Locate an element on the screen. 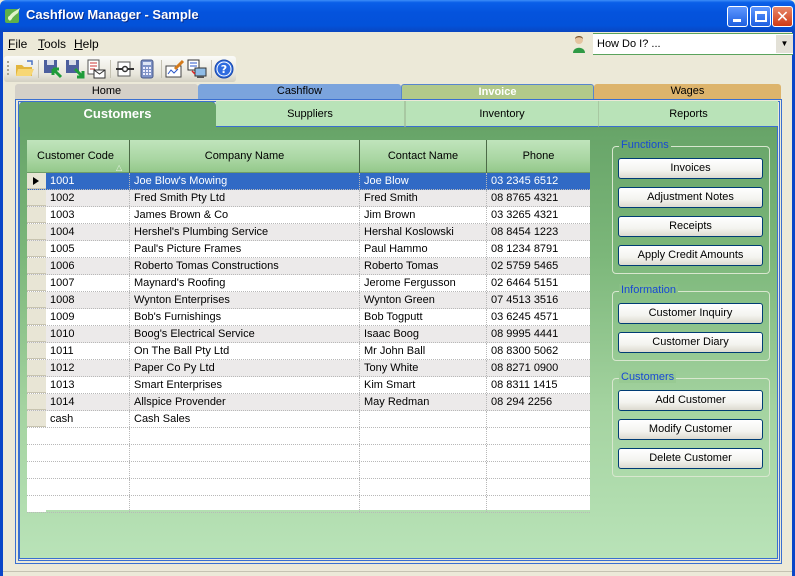 Image resolution: width=795 pixels, height=576 pixels. open-folder-icon is located at coordinates (25, 69).